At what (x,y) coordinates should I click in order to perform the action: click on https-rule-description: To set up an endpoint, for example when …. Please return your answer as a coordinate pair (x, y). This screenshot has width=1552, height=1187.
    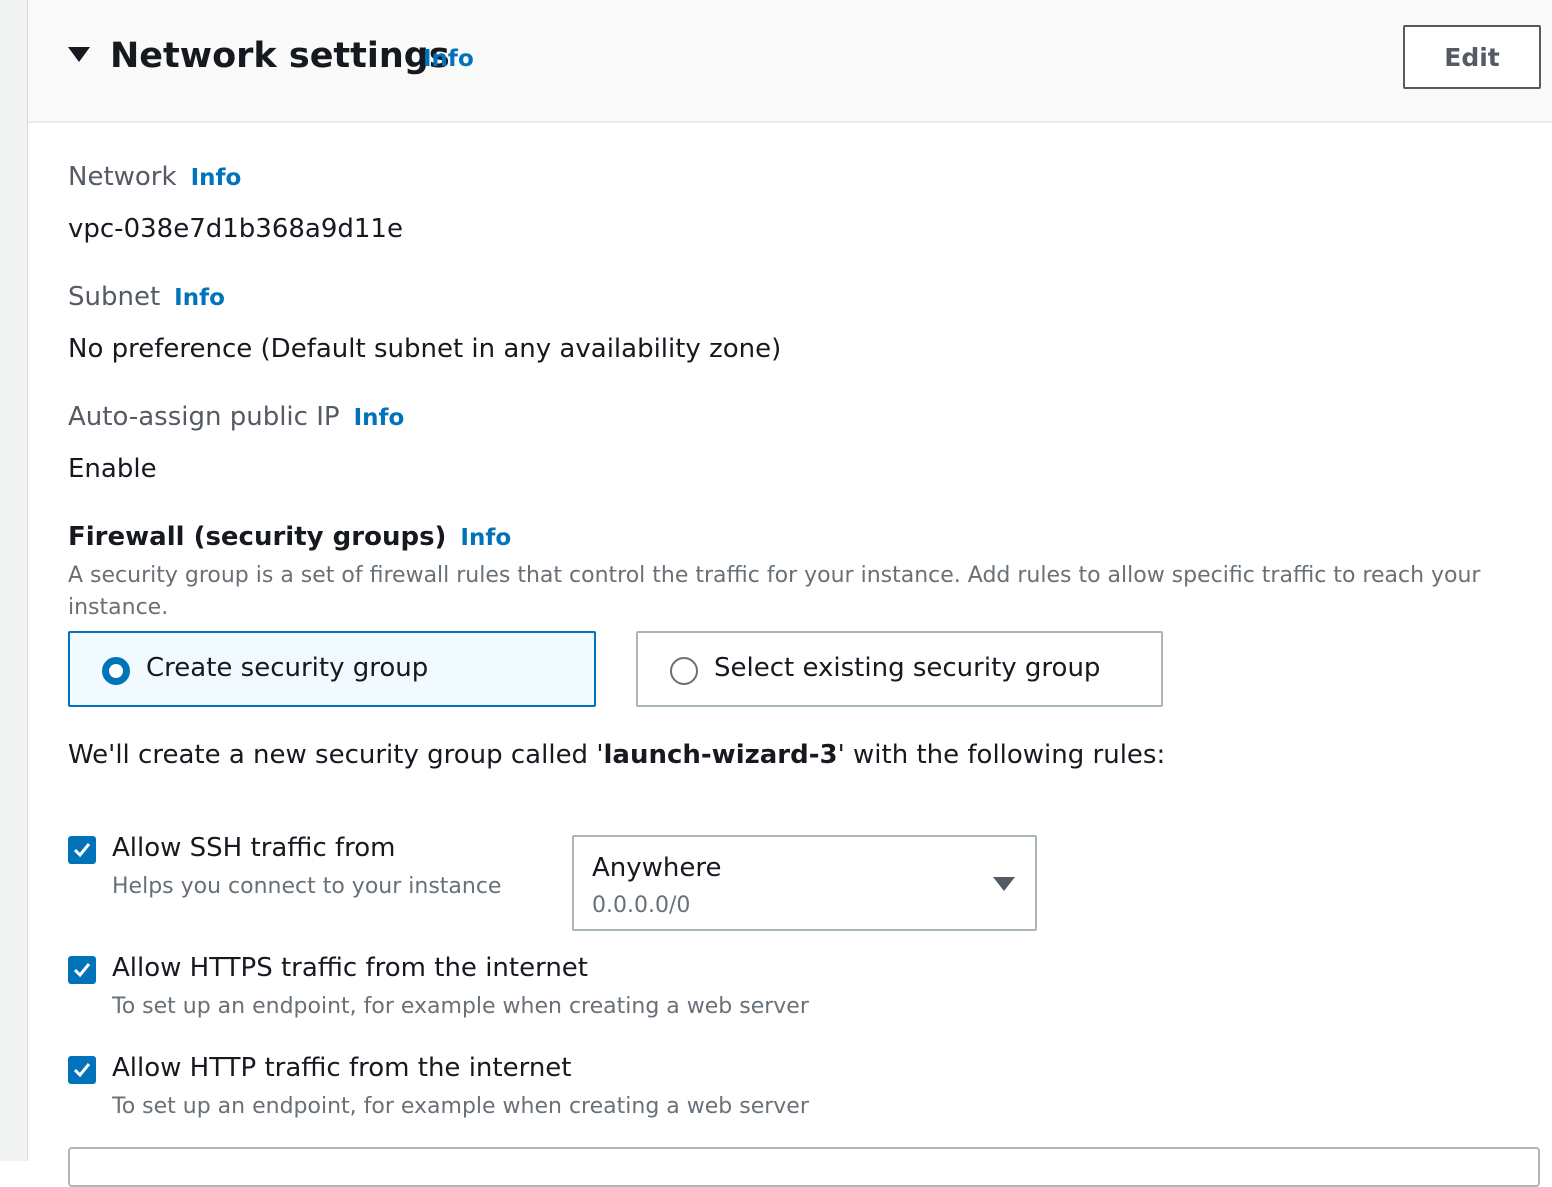
    Looking at the image, I should click on (460, 1006).